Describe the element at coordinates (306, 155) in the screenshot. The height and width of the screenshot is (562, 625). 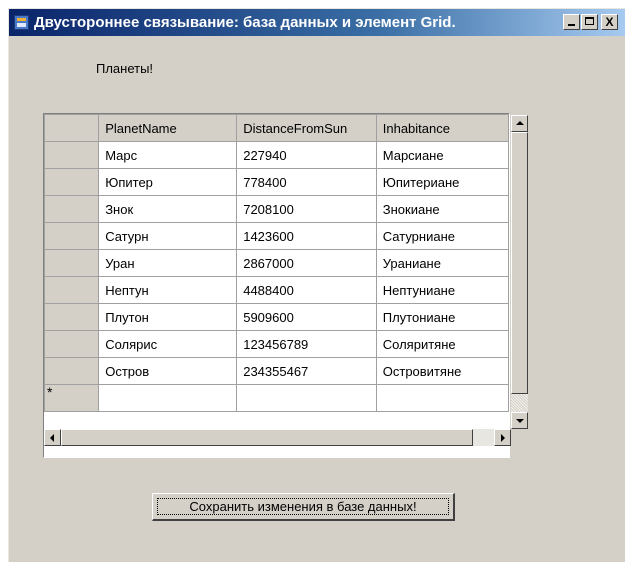
I see `cell-distancefromsun: 227940` at that location.